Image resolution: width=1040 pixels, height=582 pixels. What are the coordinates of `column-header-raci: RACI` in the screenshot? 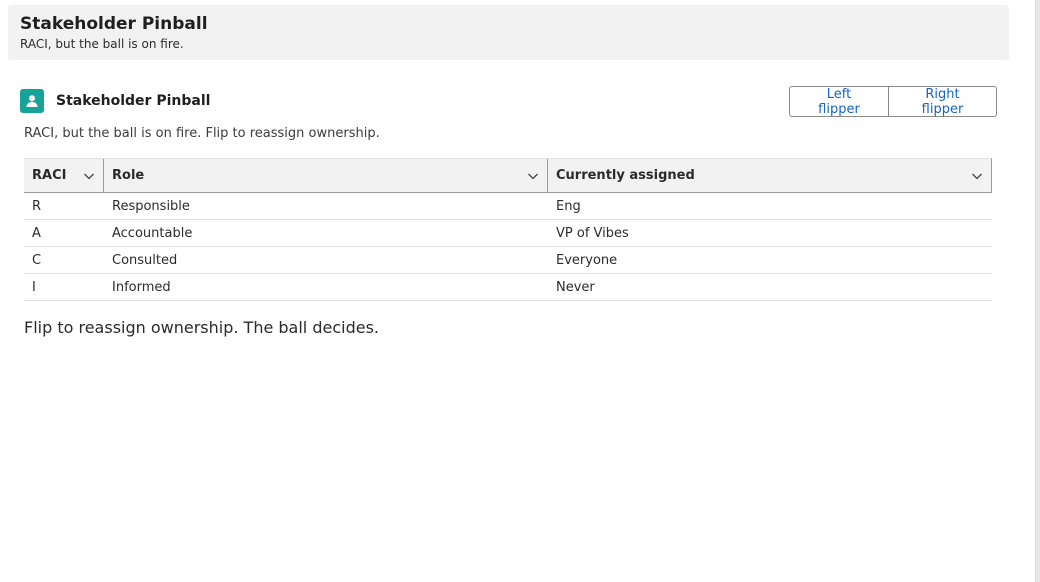 It's located at (64, 175).